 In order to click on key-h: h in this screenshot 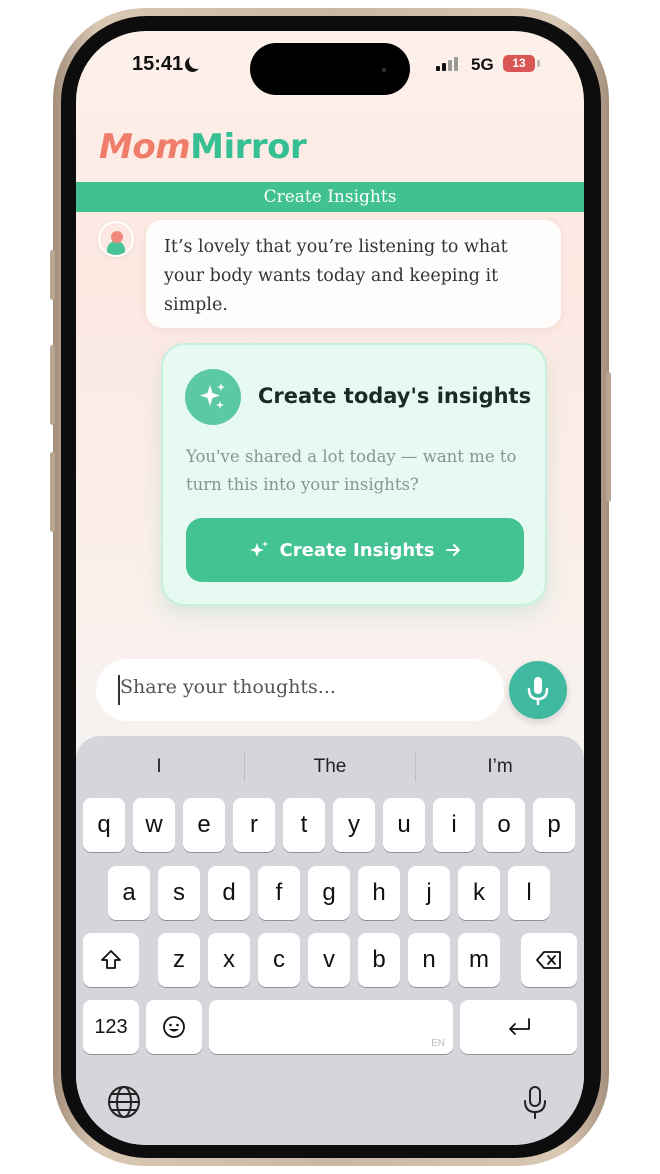, I will do `click(379, 893)`.